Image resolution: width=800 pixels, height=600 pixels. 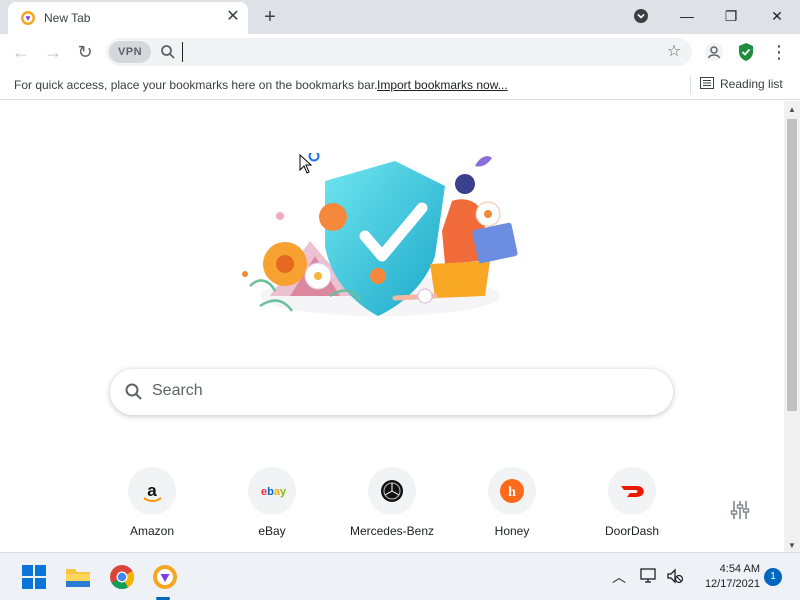 What do you see at coordinates (233, 17) in the screenshot?
I see `tab-close-icon: ✕` at bounding box center [233, 17].